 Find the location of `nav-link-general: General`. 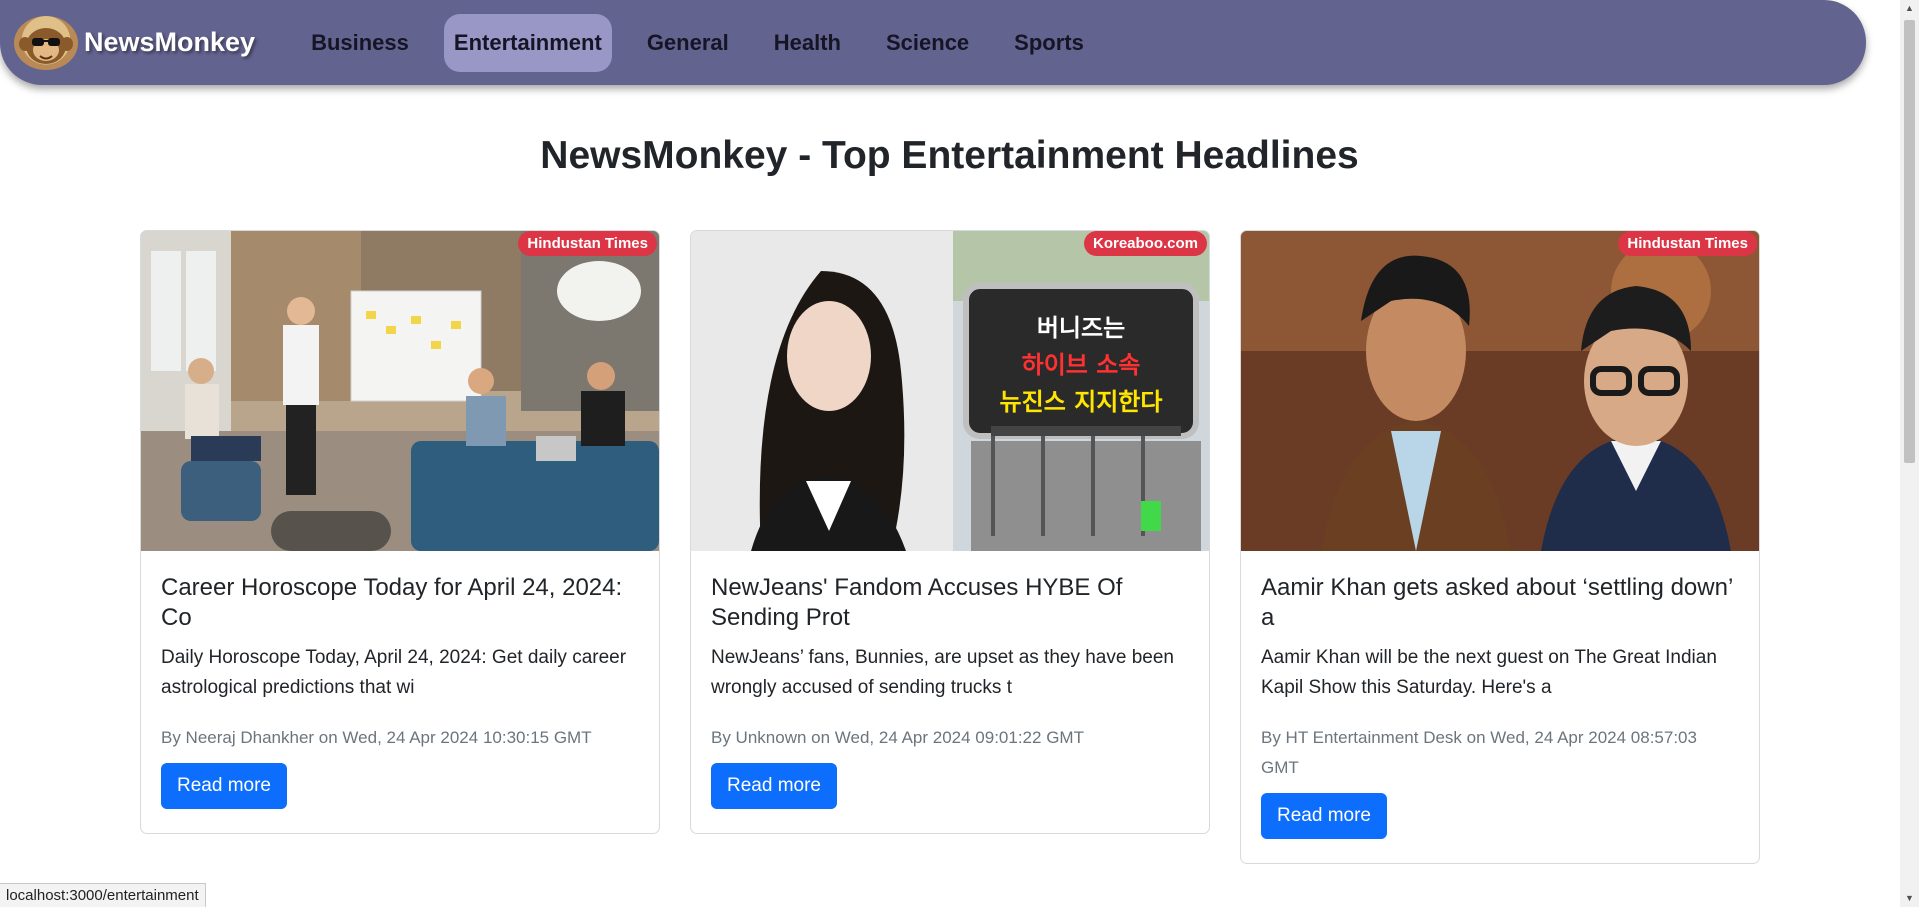

nav-link-general: General is located at coordinates (688, 43).